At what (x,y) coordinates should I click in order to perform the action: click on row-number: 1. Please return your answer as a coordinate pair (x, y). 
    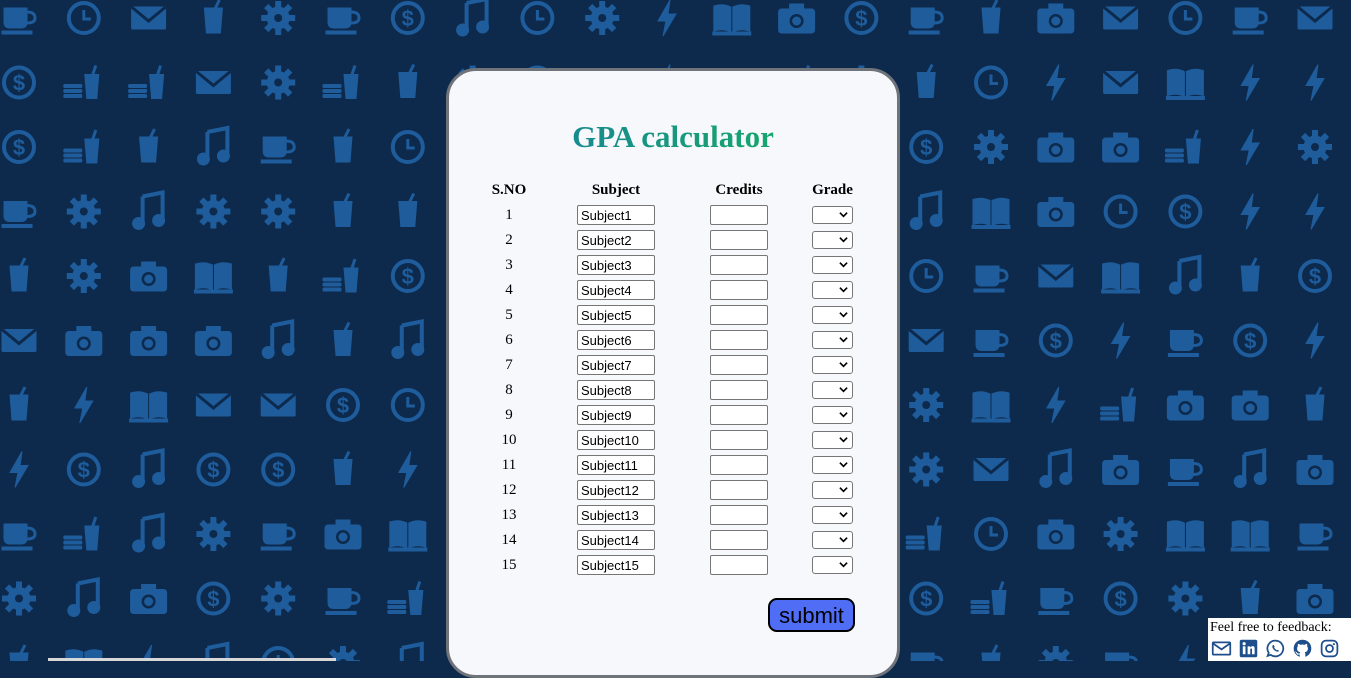
    Looking at the image, I should click on (509, 215).